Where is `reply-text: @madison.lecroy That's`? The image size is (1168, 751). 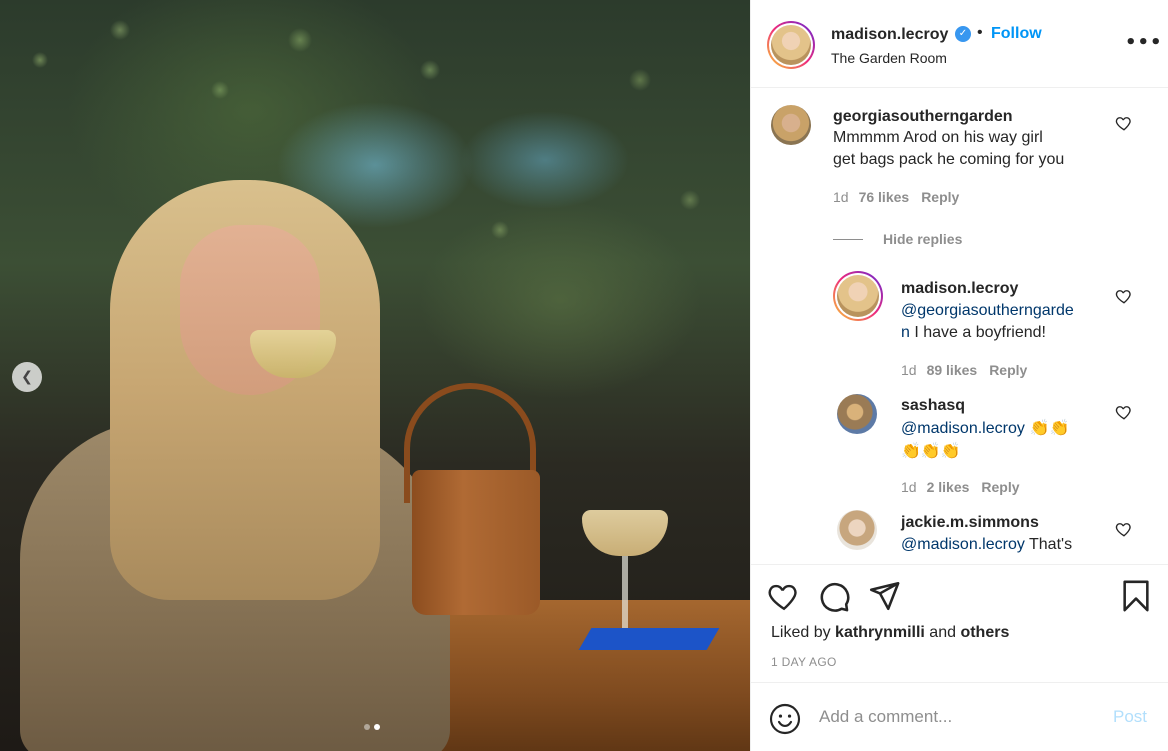
reply-text: @madison.lecroy That's is located at coordinates (986, 545).